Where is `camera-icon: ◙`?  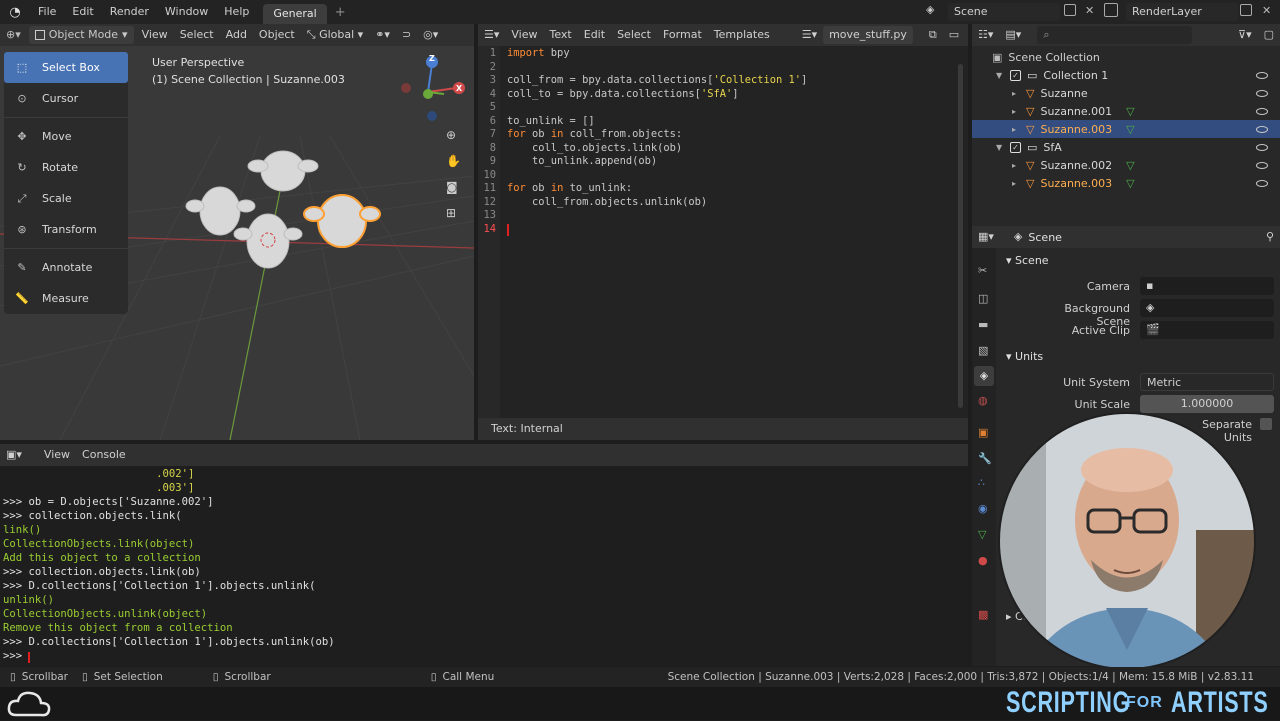
camera-icon: ◙ is located at coordinates (452, 187).